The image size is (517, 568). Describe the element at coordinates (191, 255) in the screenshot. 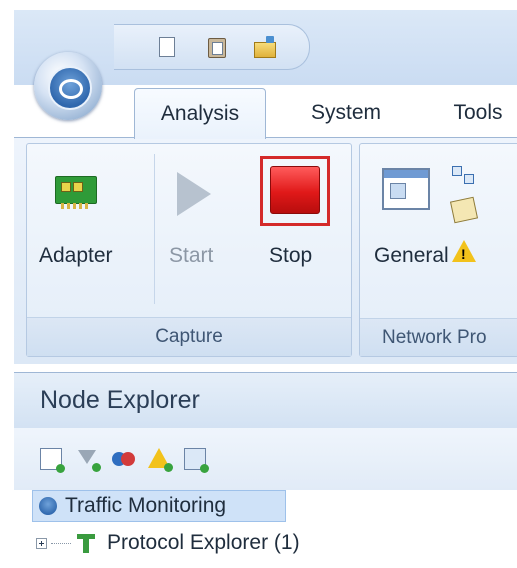

I see `start-label: Start` at that location.